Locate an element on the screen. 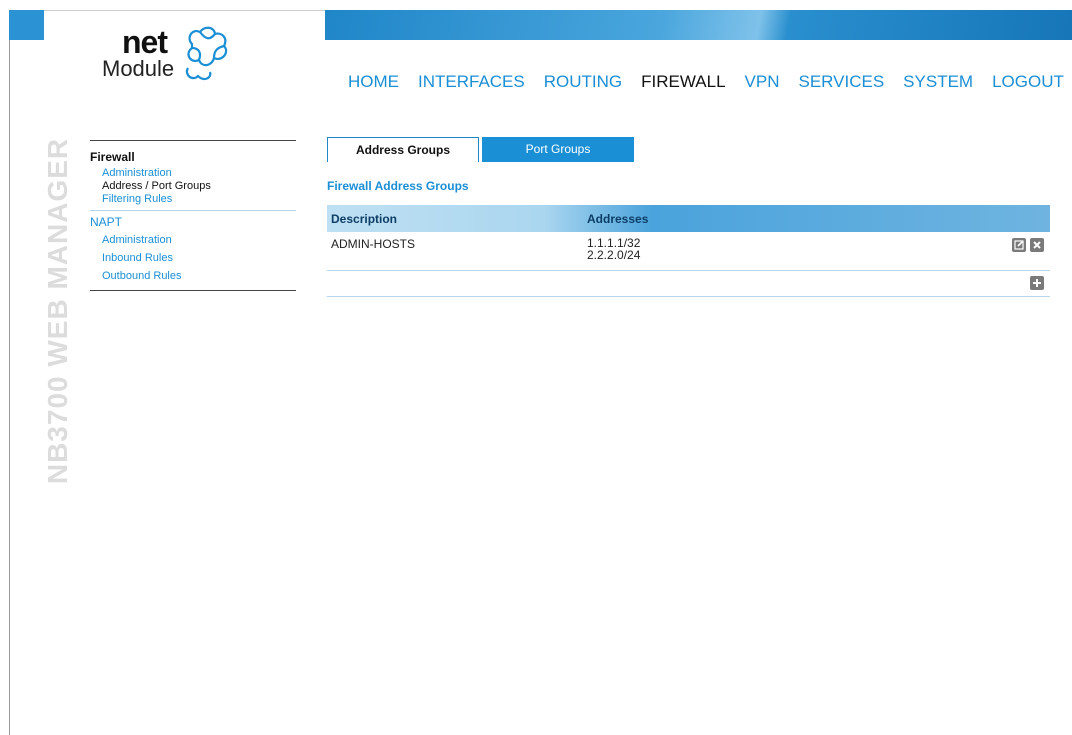  cell-description: ADMIN-HOSTS is located at coordinates (373, 244).